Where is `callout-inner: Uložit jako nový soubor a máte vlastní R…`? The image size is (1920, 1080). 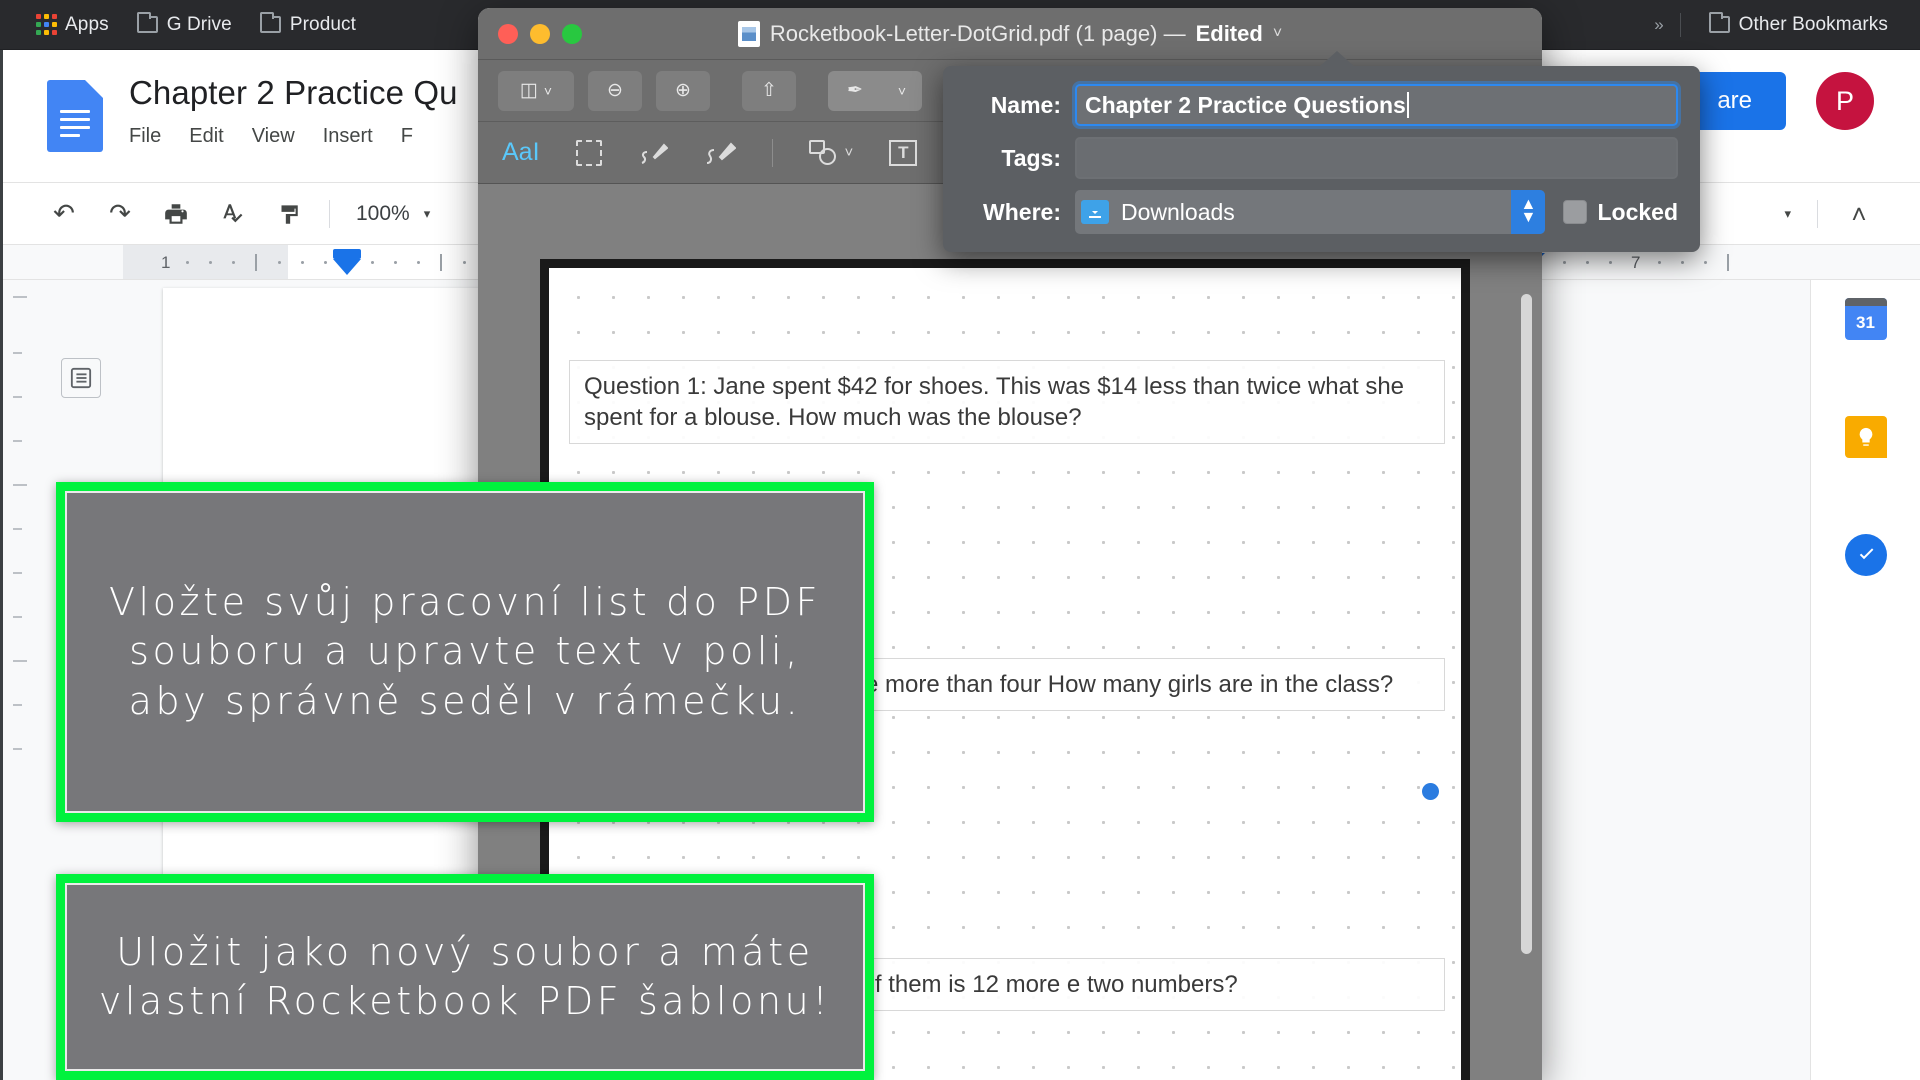 callout-inner: Uložit jako nový soubor a máte vlastní R… is located at coordinates (465, 977).